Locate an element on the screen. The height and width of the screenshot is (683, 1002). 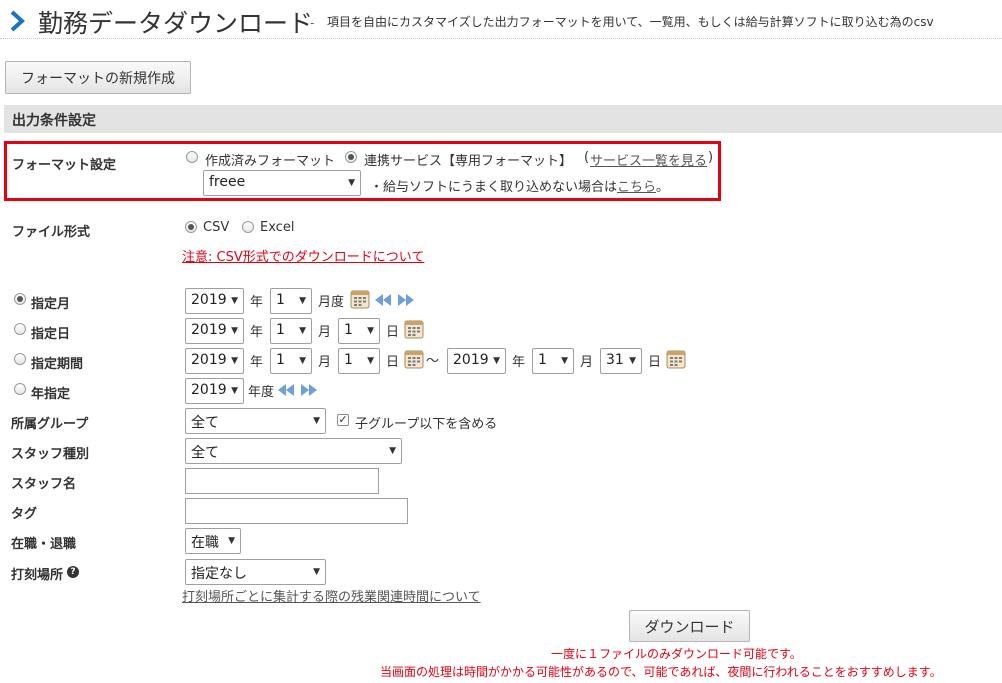
range-from-day-unit: 日 is located at coordinates (393, 362).